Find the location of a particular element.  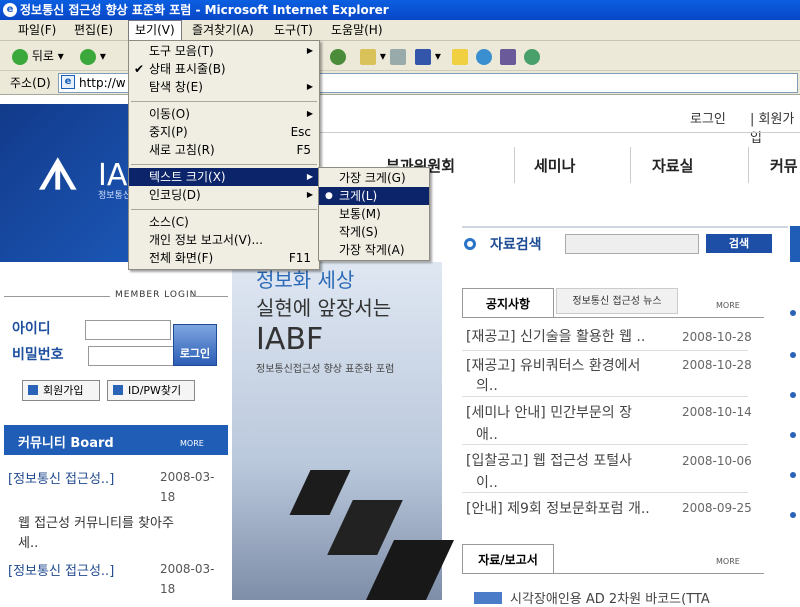

menu-item-shortcut: F11 is located at coordinates (299, 258).